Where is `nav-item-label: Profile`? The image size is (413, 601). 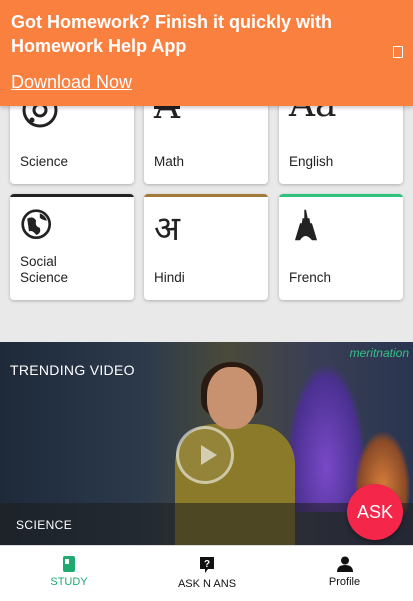
nav-item-label: Profile is located at coordinates (344, 582).